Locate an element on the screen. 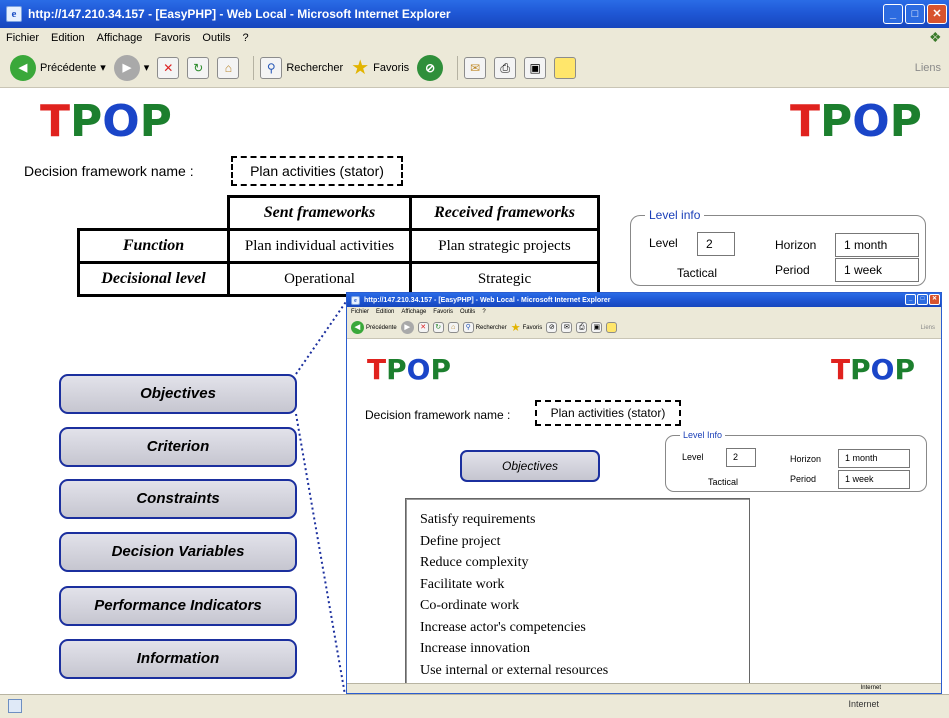  list-item: Increase innovation is located at coordinates (584, 649).